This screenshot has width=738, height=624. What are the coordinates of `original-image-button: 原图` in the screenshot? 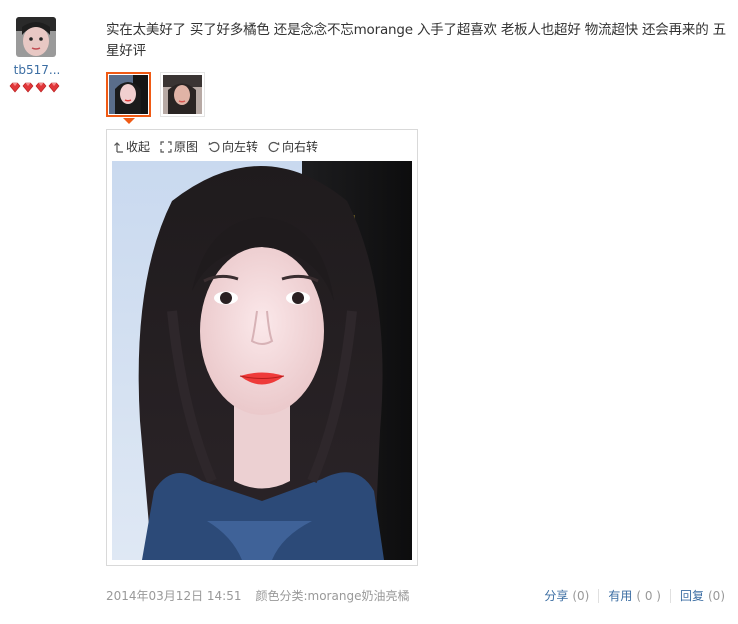 It's located at (179, 146).